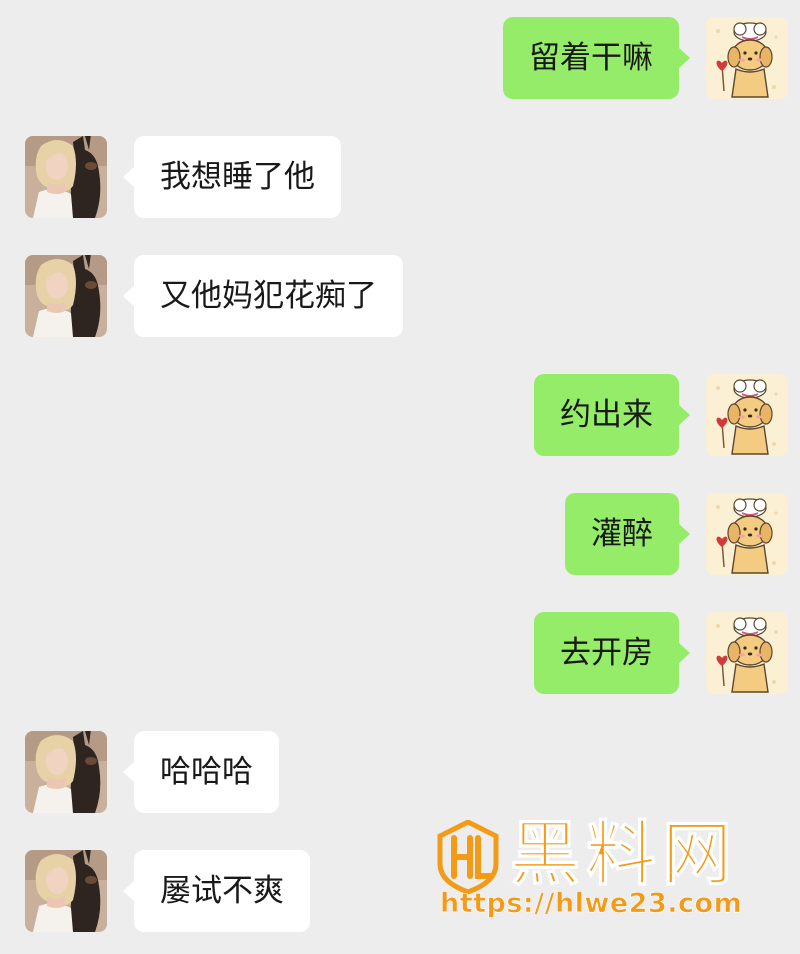 This screenshot has height=954, width=800. Describe the element at coordinates (400, 773) in the screenshot. I see `message-row-received: 哈哈哈` at that location.